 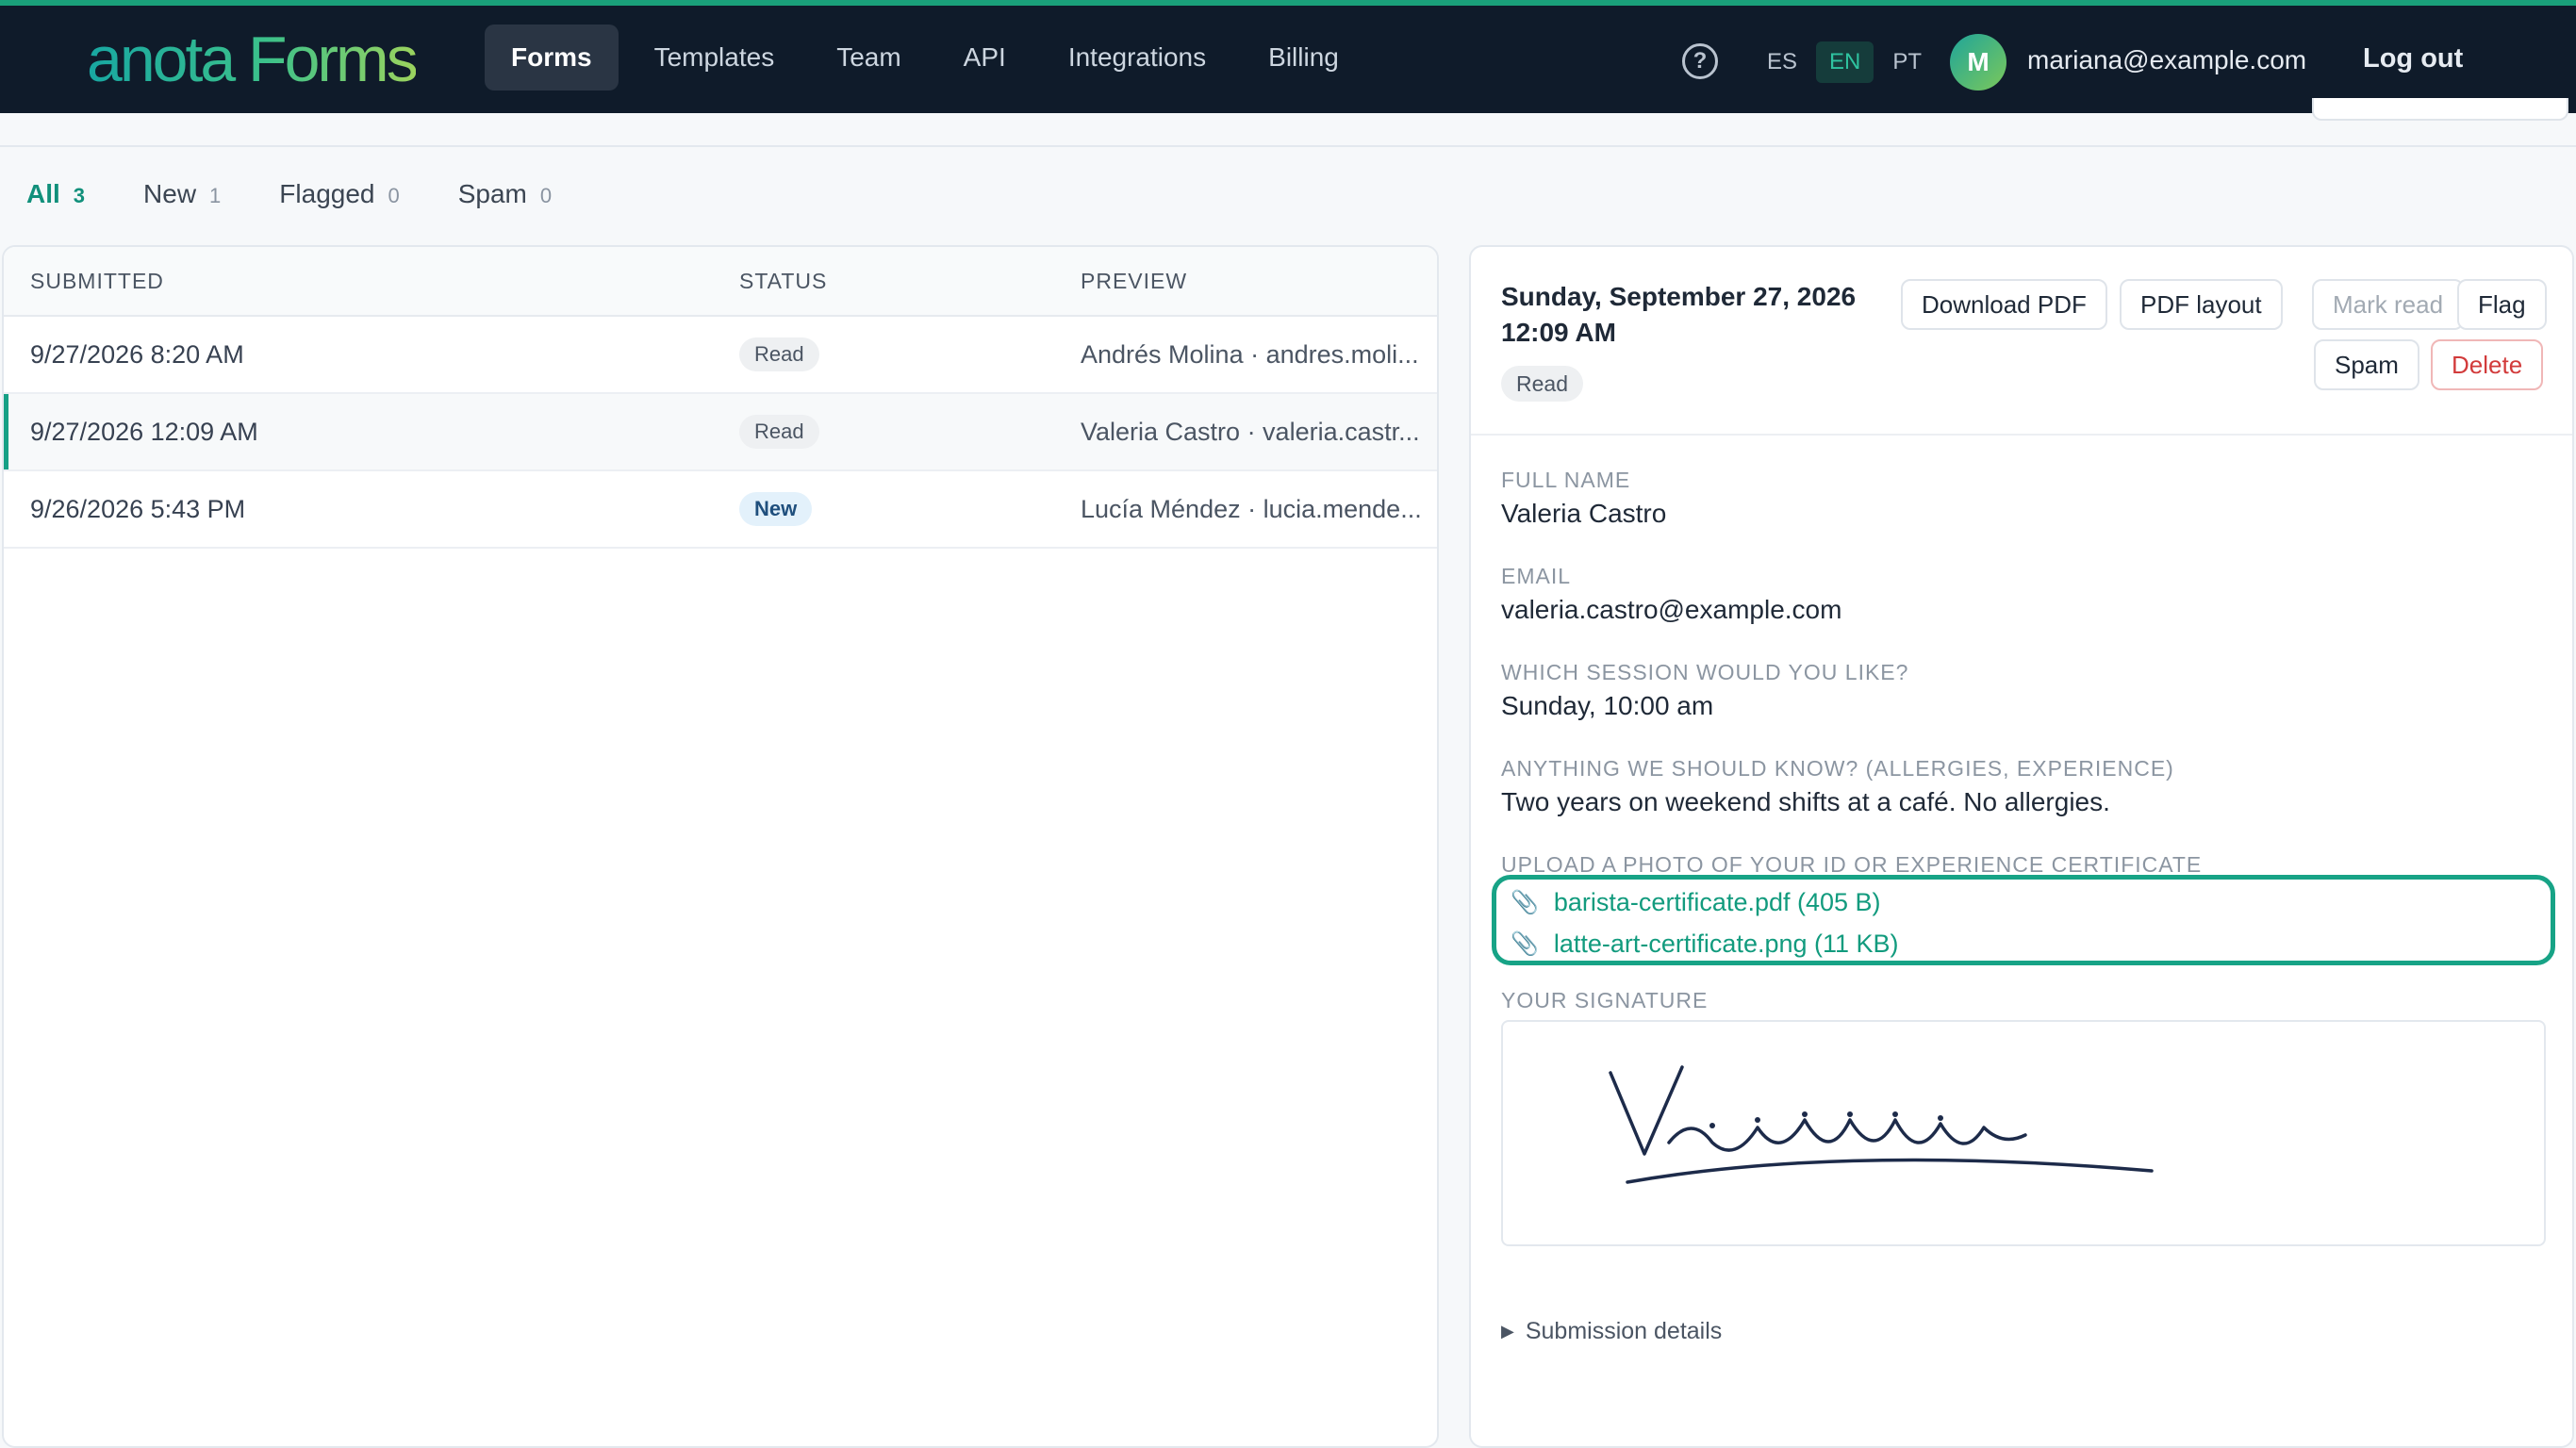 What do you see at coordinates (327, 193) in the screenshot?
I see `tab-label: Flagged` at bounding box center [327, 193].